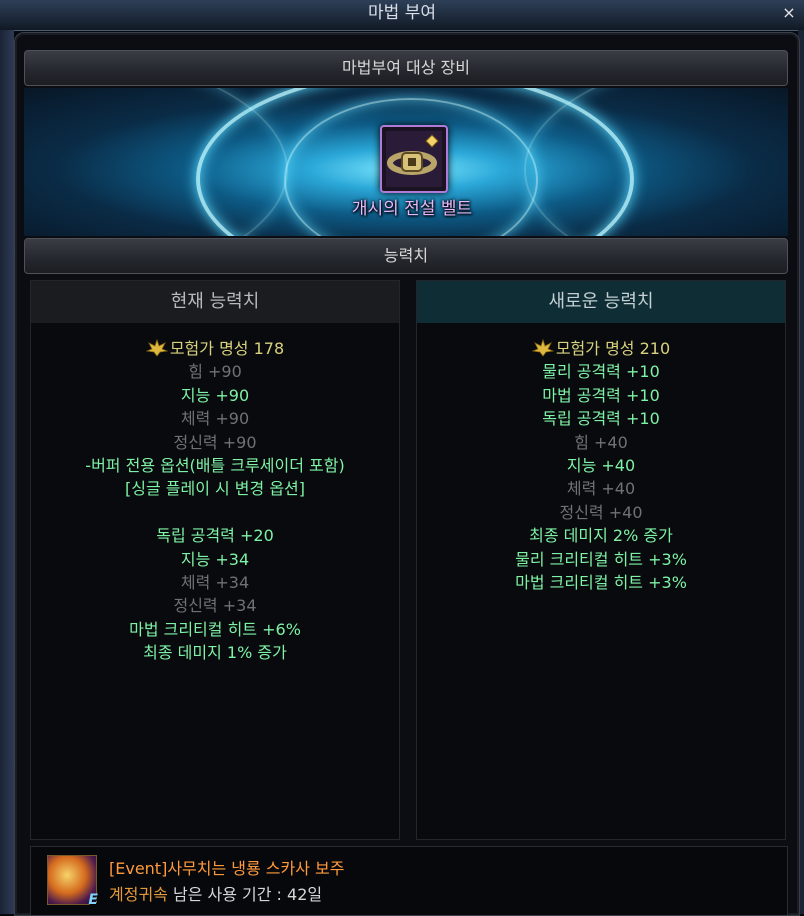  What do you see at coordinates (406, 68) in the screenshot?
I see `target-equipment-header: 마법부여 대상 장비` at bounding box center [406, 68].